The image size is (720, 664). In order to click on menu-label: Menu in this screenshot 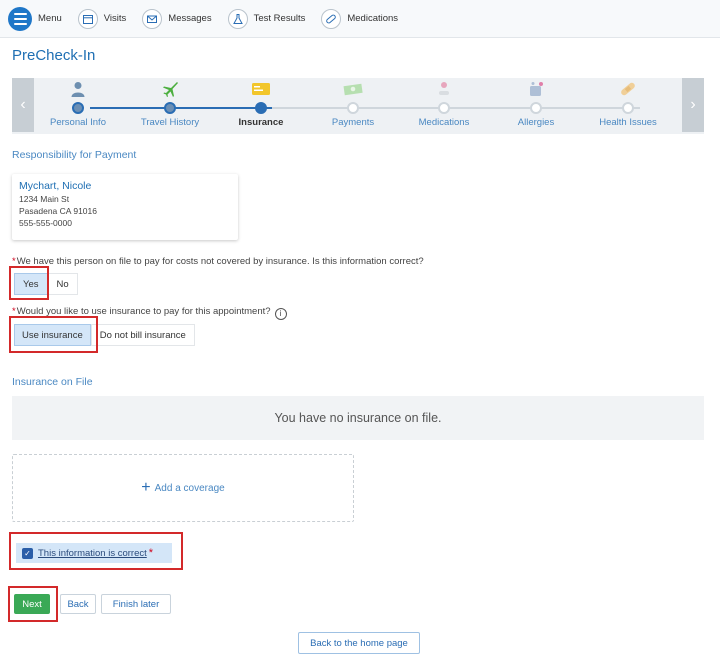, I will do `click(50, 18)`.